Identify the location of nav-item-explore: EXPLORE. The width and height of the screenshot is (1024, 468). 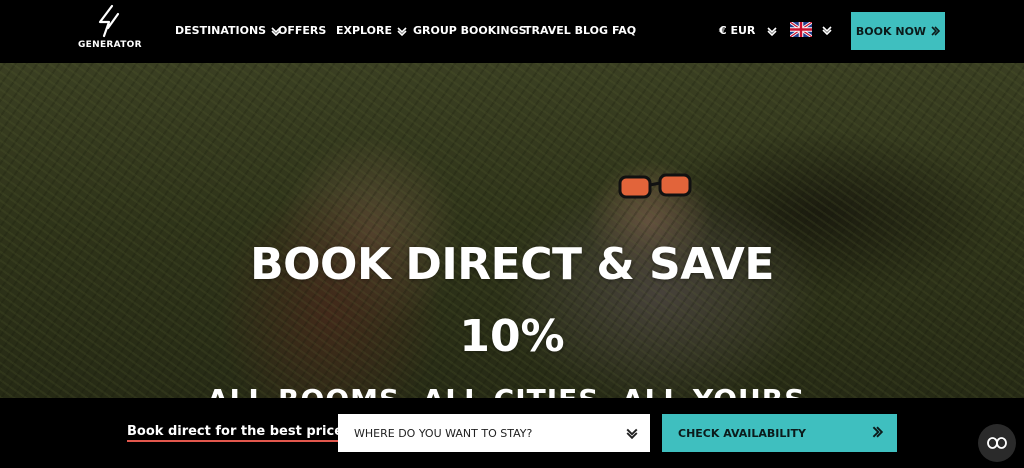
(371, 30).